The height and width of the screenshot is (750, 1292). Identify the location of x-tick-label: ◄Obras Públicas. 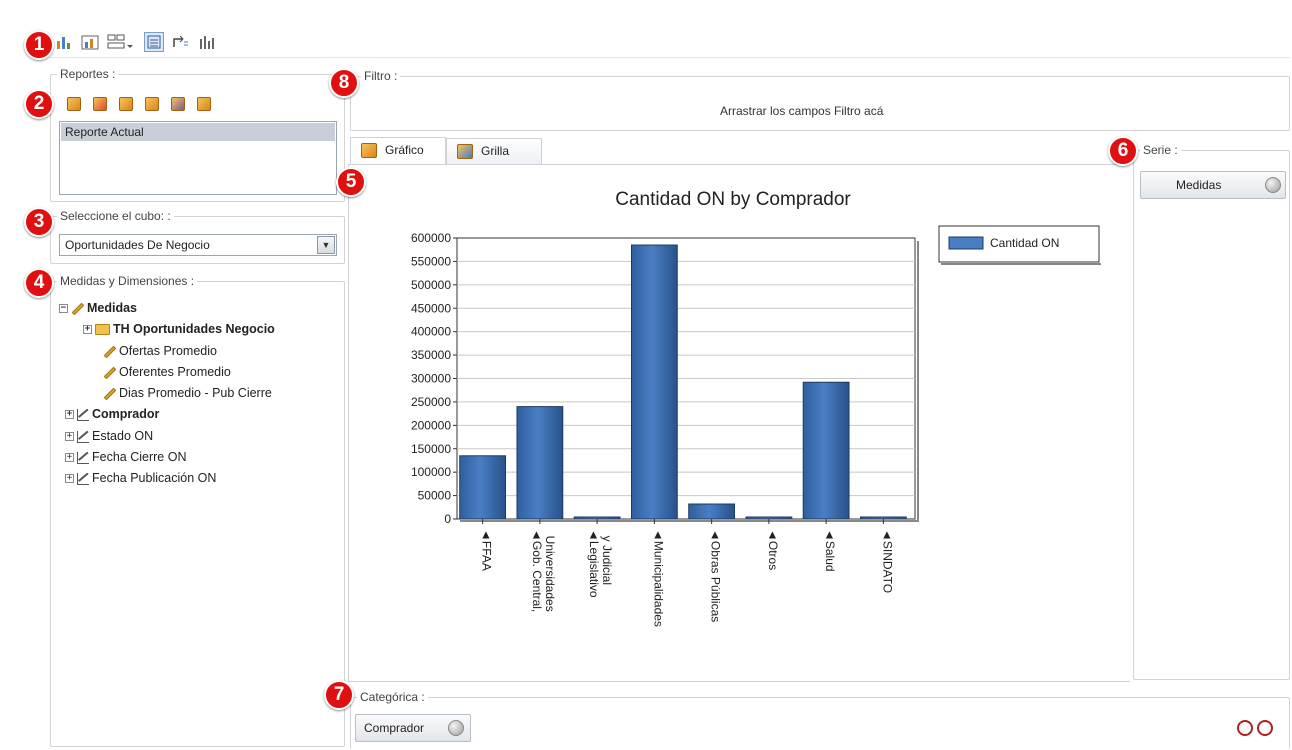
(716, 575).